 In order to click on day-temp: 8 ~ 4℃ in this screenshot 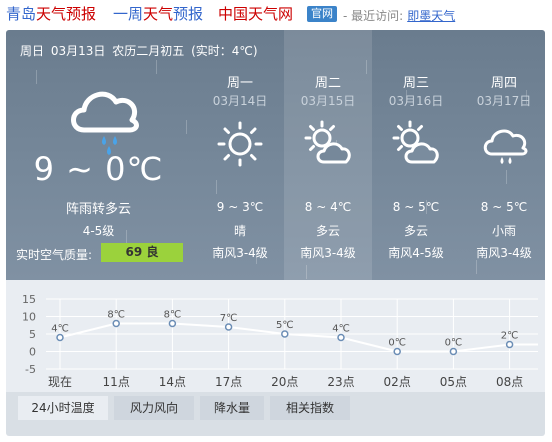, I will do `click(328, 207)`.